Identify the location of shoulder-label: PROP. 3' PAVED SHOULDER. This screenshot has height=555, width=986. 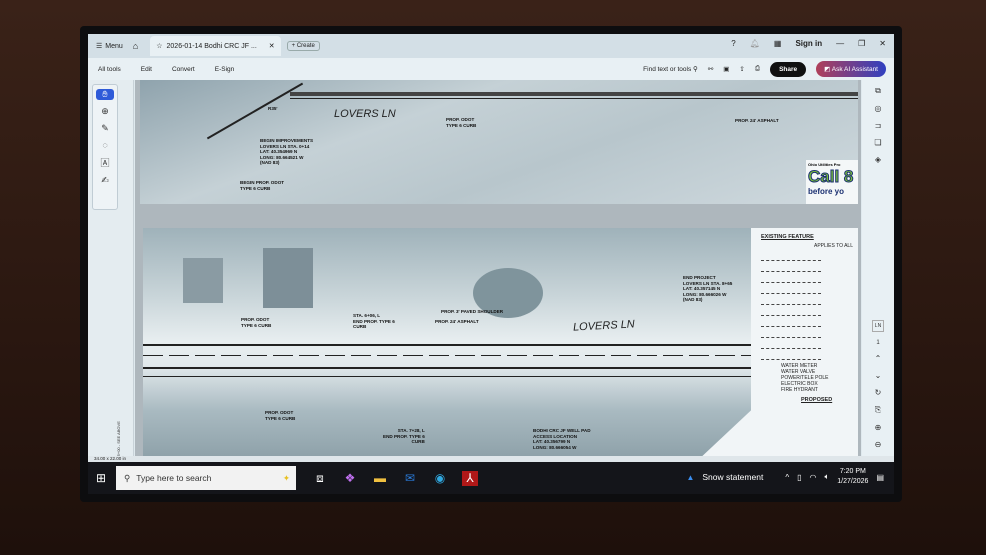
(472, 311).